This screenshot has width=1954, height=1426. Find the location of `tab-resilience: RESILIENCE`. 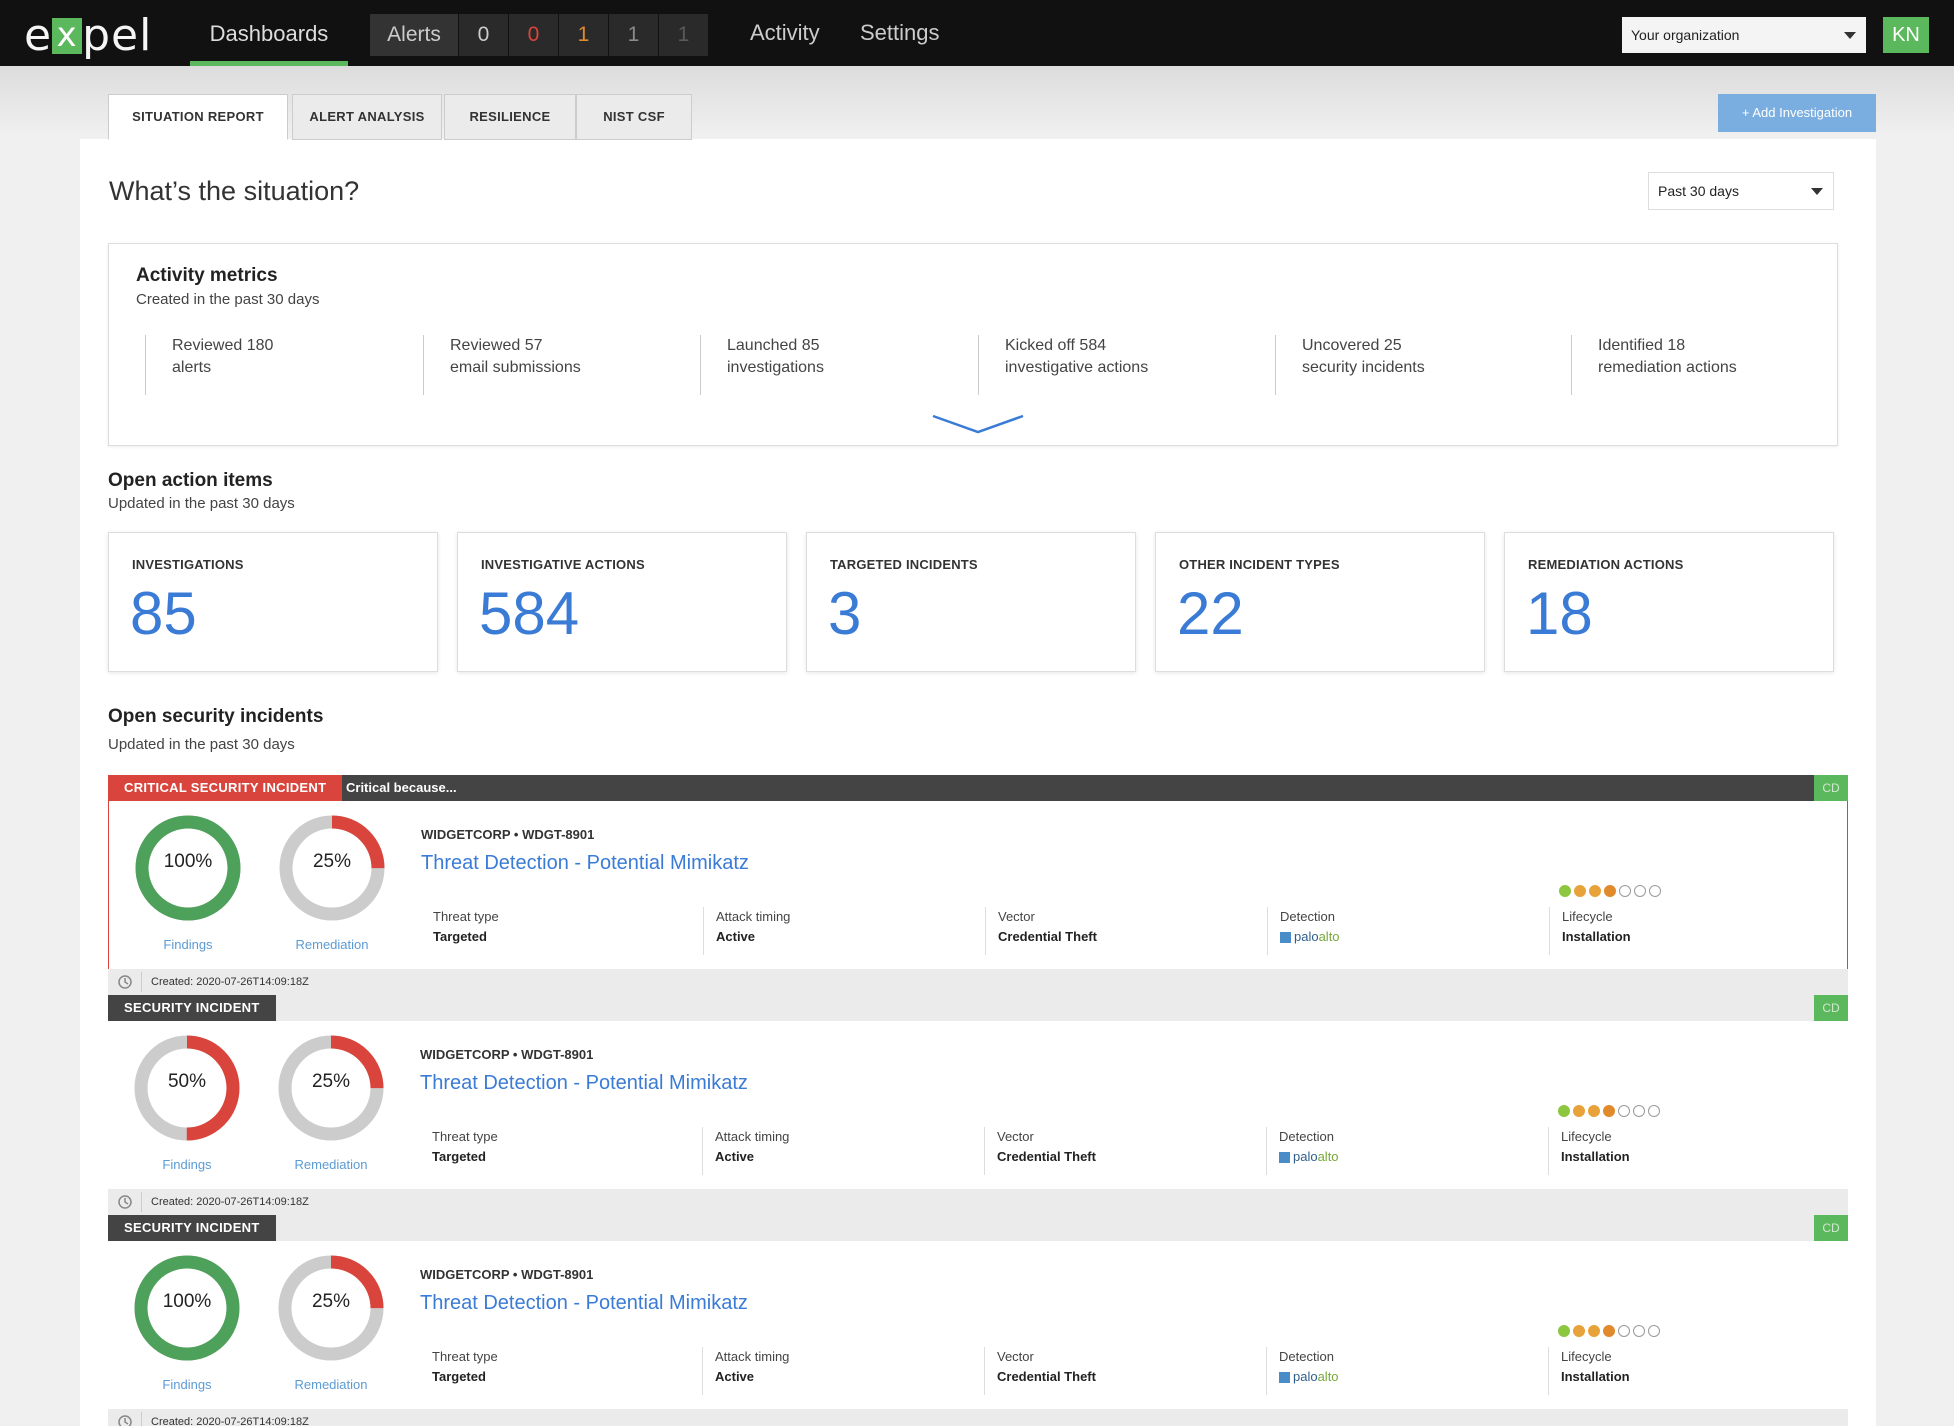

tab-resilience: RESILIENCE is located at coordinates (510, 117).